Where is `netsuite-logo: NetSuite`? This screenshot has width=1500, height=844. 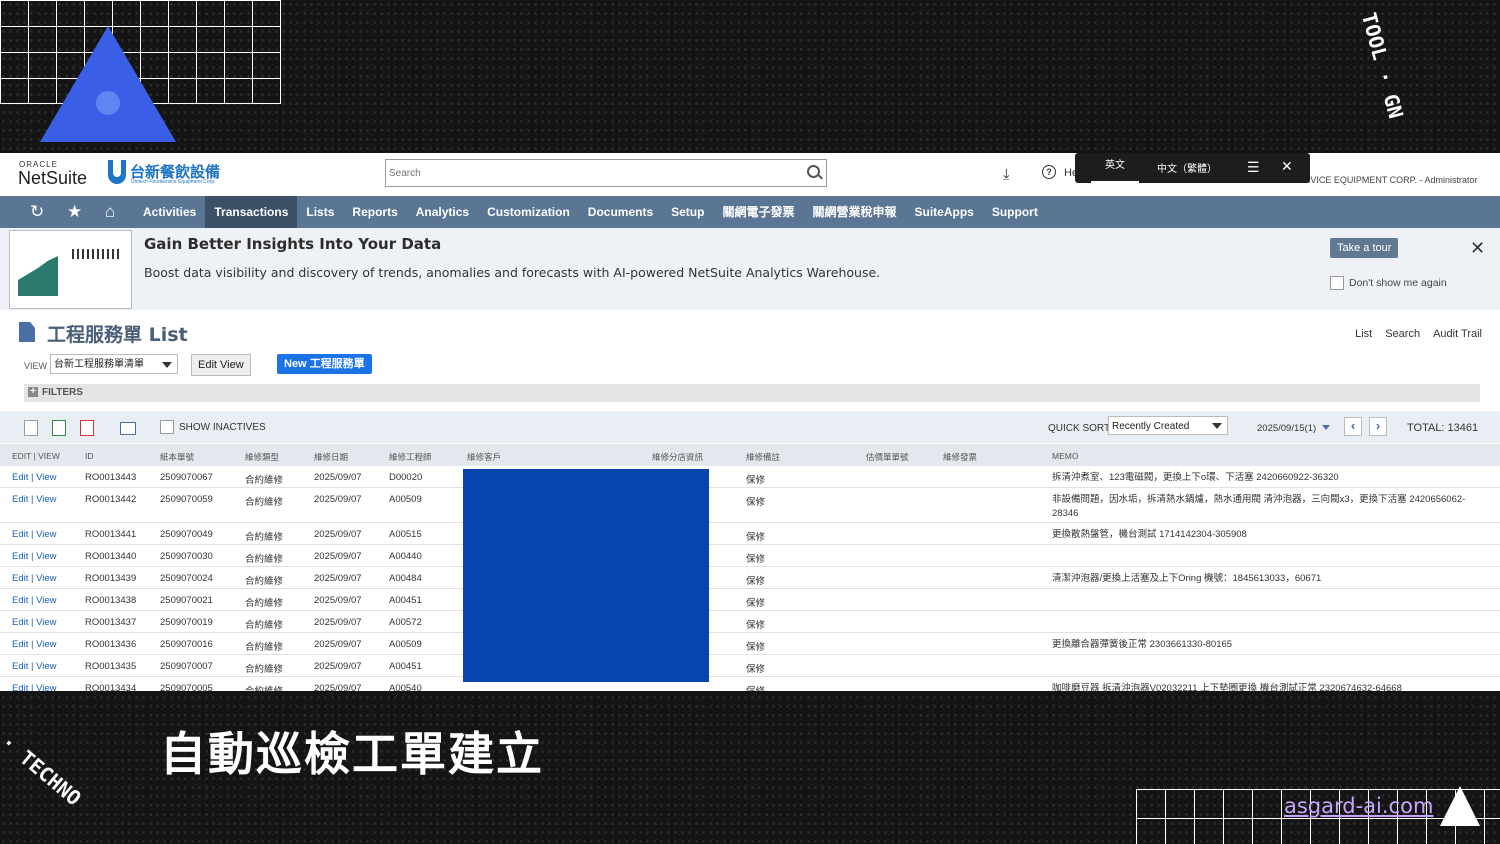 netsuite-logo: NetSuite is located at coordinates (52, 178).